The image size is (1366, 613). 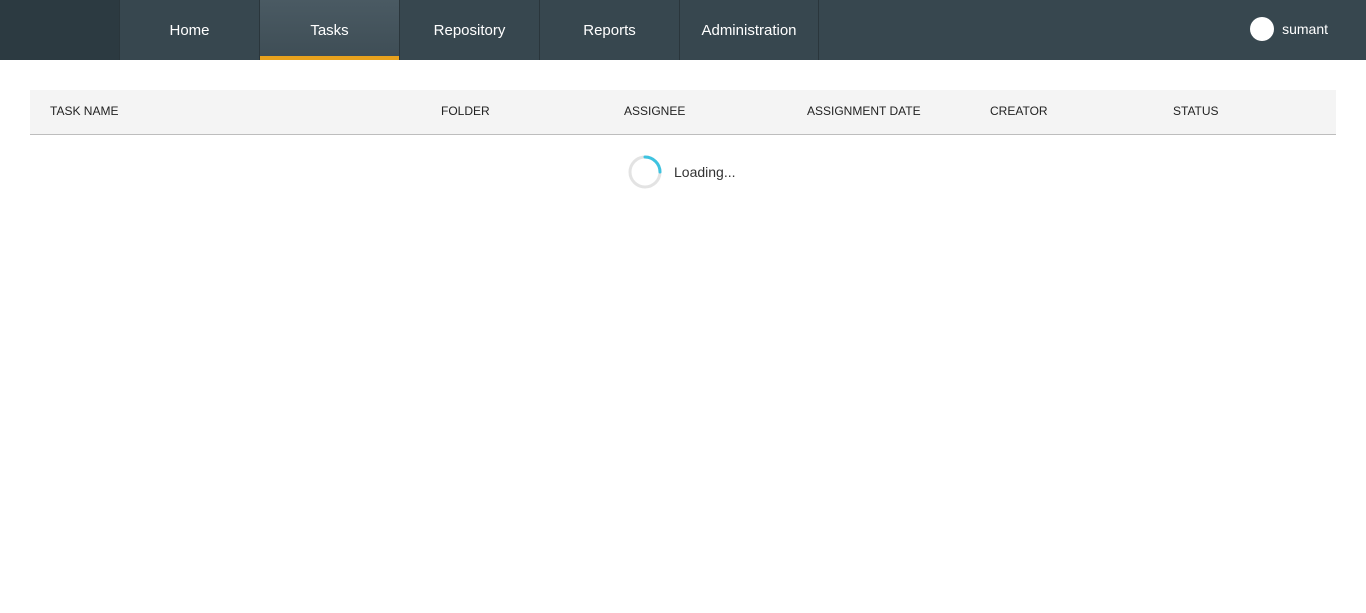 I want to click on nav-reports: Reports, so click(x=609, y=30).